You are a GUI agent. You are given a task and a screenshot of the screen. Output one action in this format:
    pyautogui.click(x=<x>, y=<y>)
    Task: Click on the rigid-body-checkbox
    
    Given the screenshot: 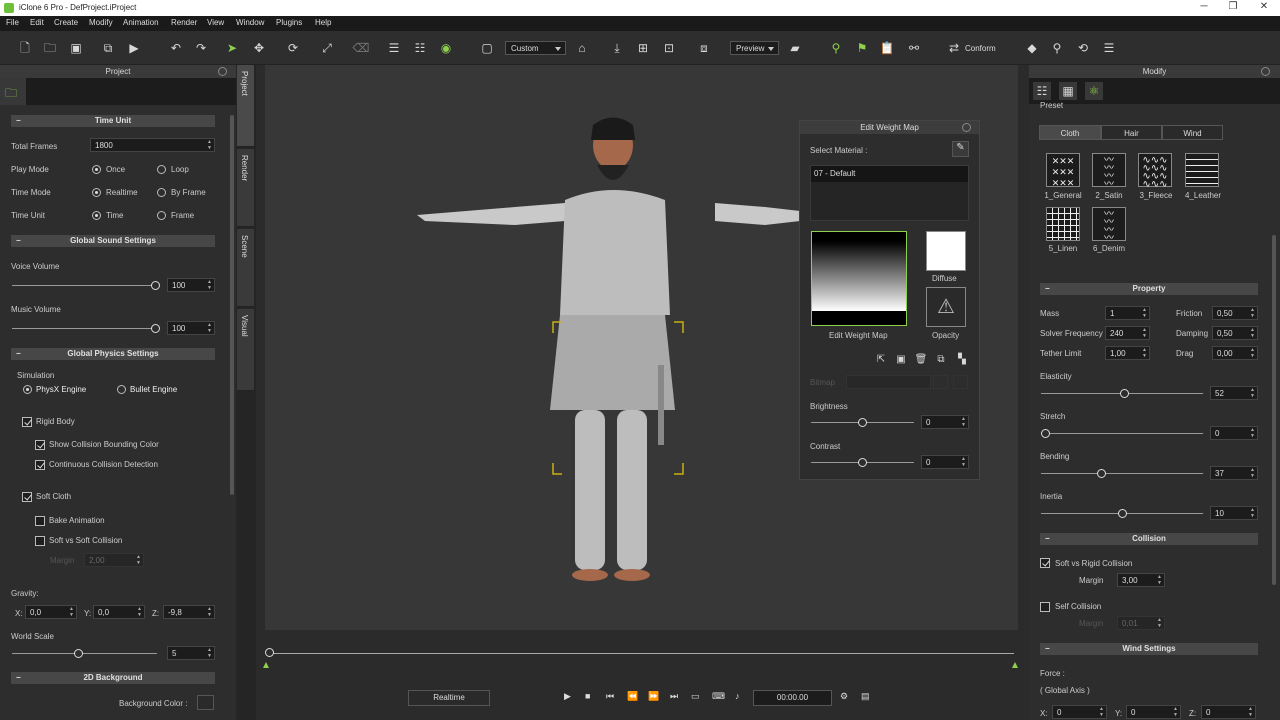 What is the action you would take?
    pyautogui.click(x=27, y=422)
    